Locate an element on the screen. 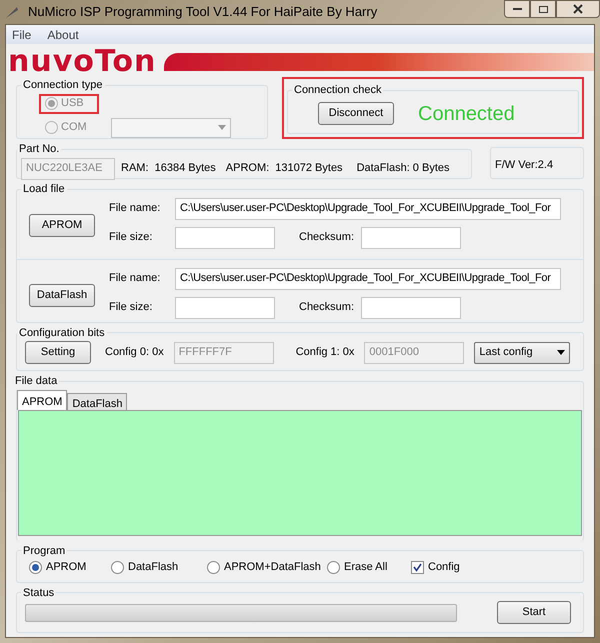 The height and width of the screenshot is (643, 600). option-label: Config is located at coordinates (444, 567).